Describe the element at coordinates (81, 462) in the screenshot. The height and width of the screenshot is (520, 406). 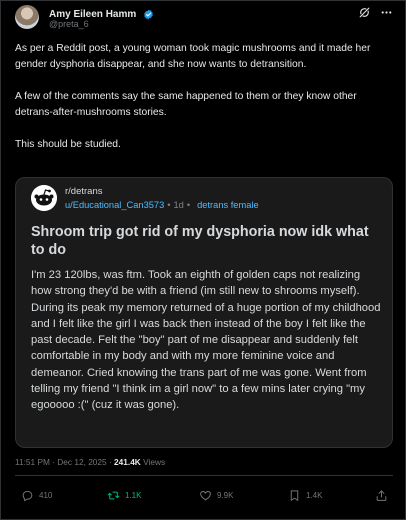
I see `tweet-date: Dec 12, 2025` at that location.